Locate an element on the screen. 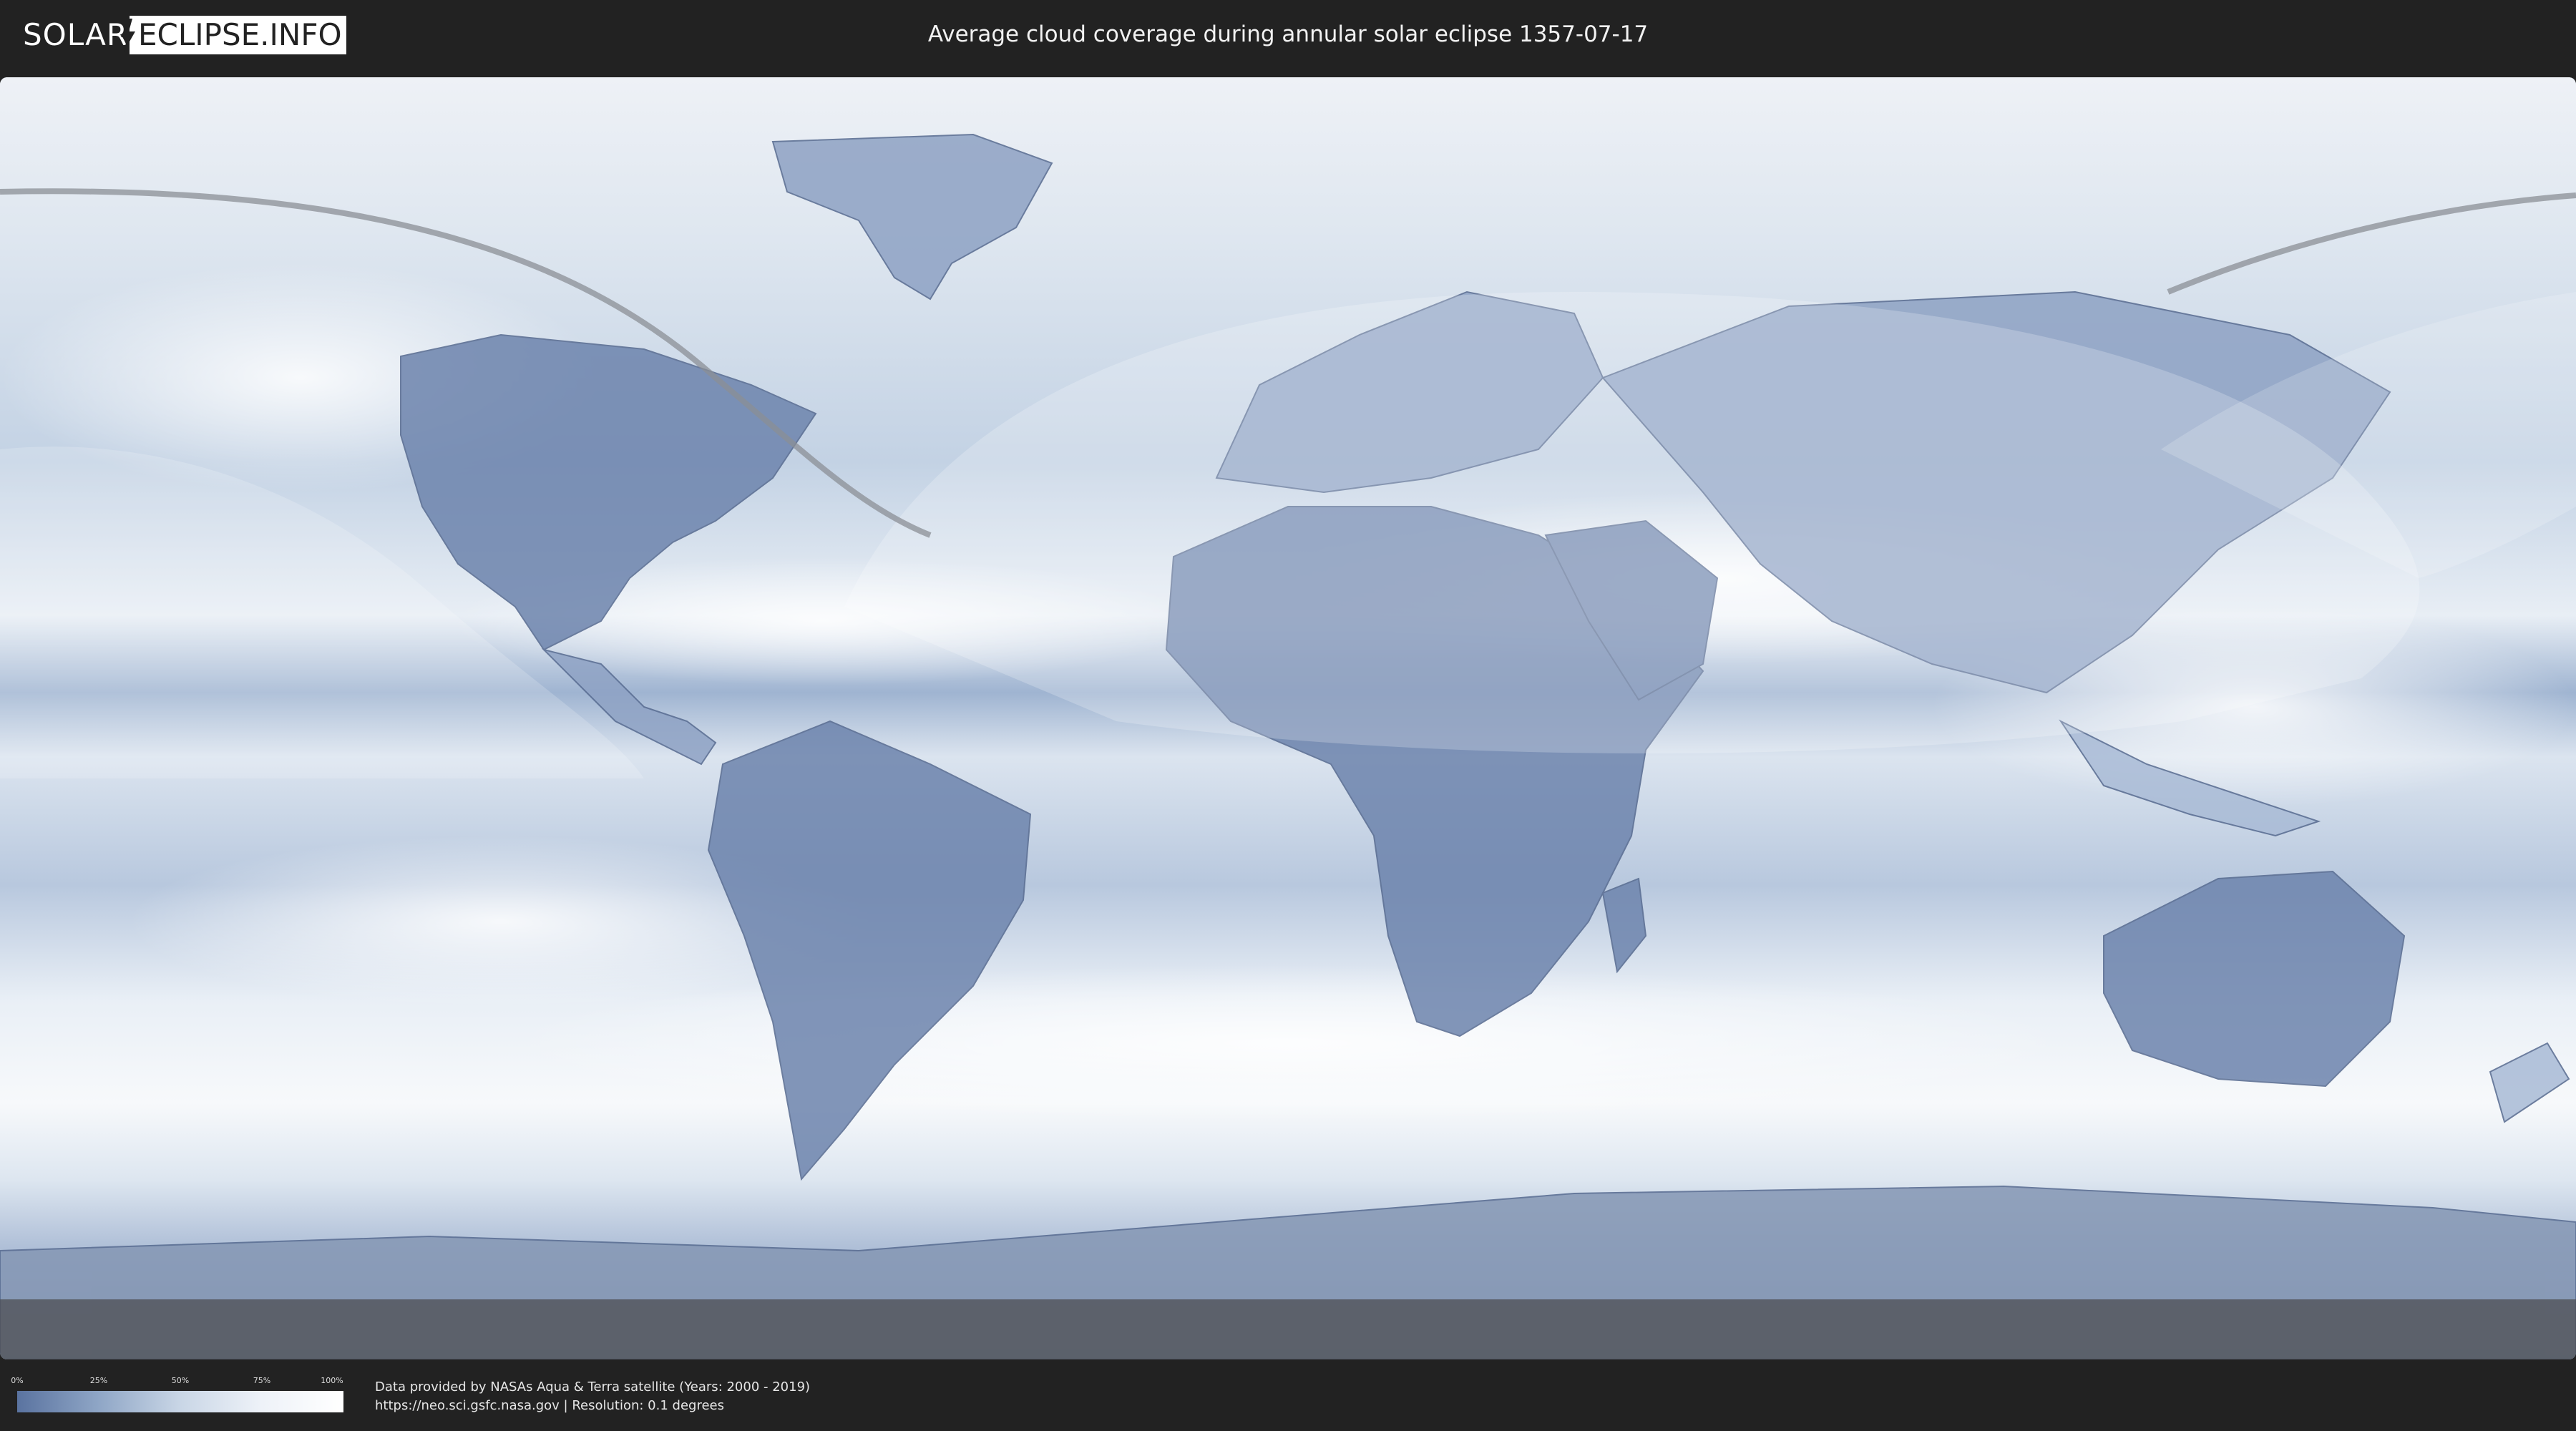 The width and height of the screenshot is (2576, 1431). legend-tick-labels: 0% 25% 50% 75% 100% is located at coordinates (177, 1382).